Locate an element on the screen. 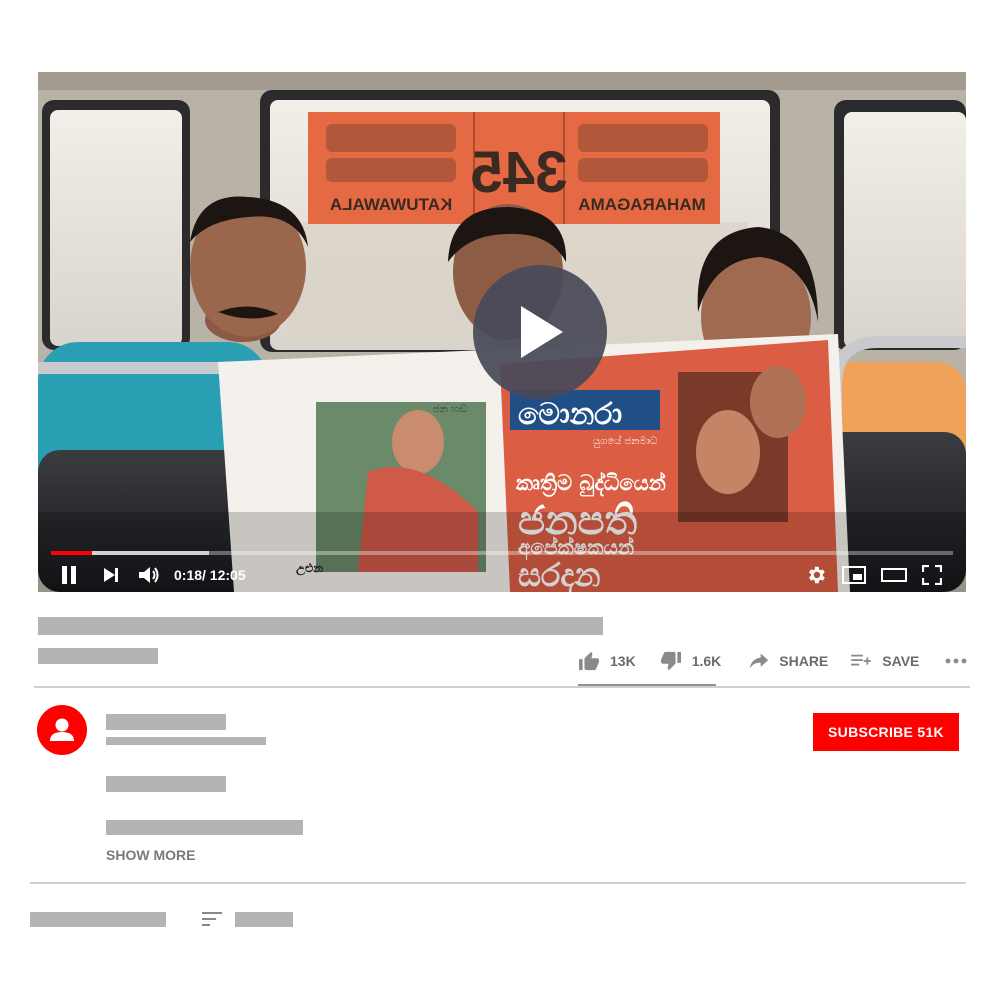  user-icon is located at coordinates (62, 729).